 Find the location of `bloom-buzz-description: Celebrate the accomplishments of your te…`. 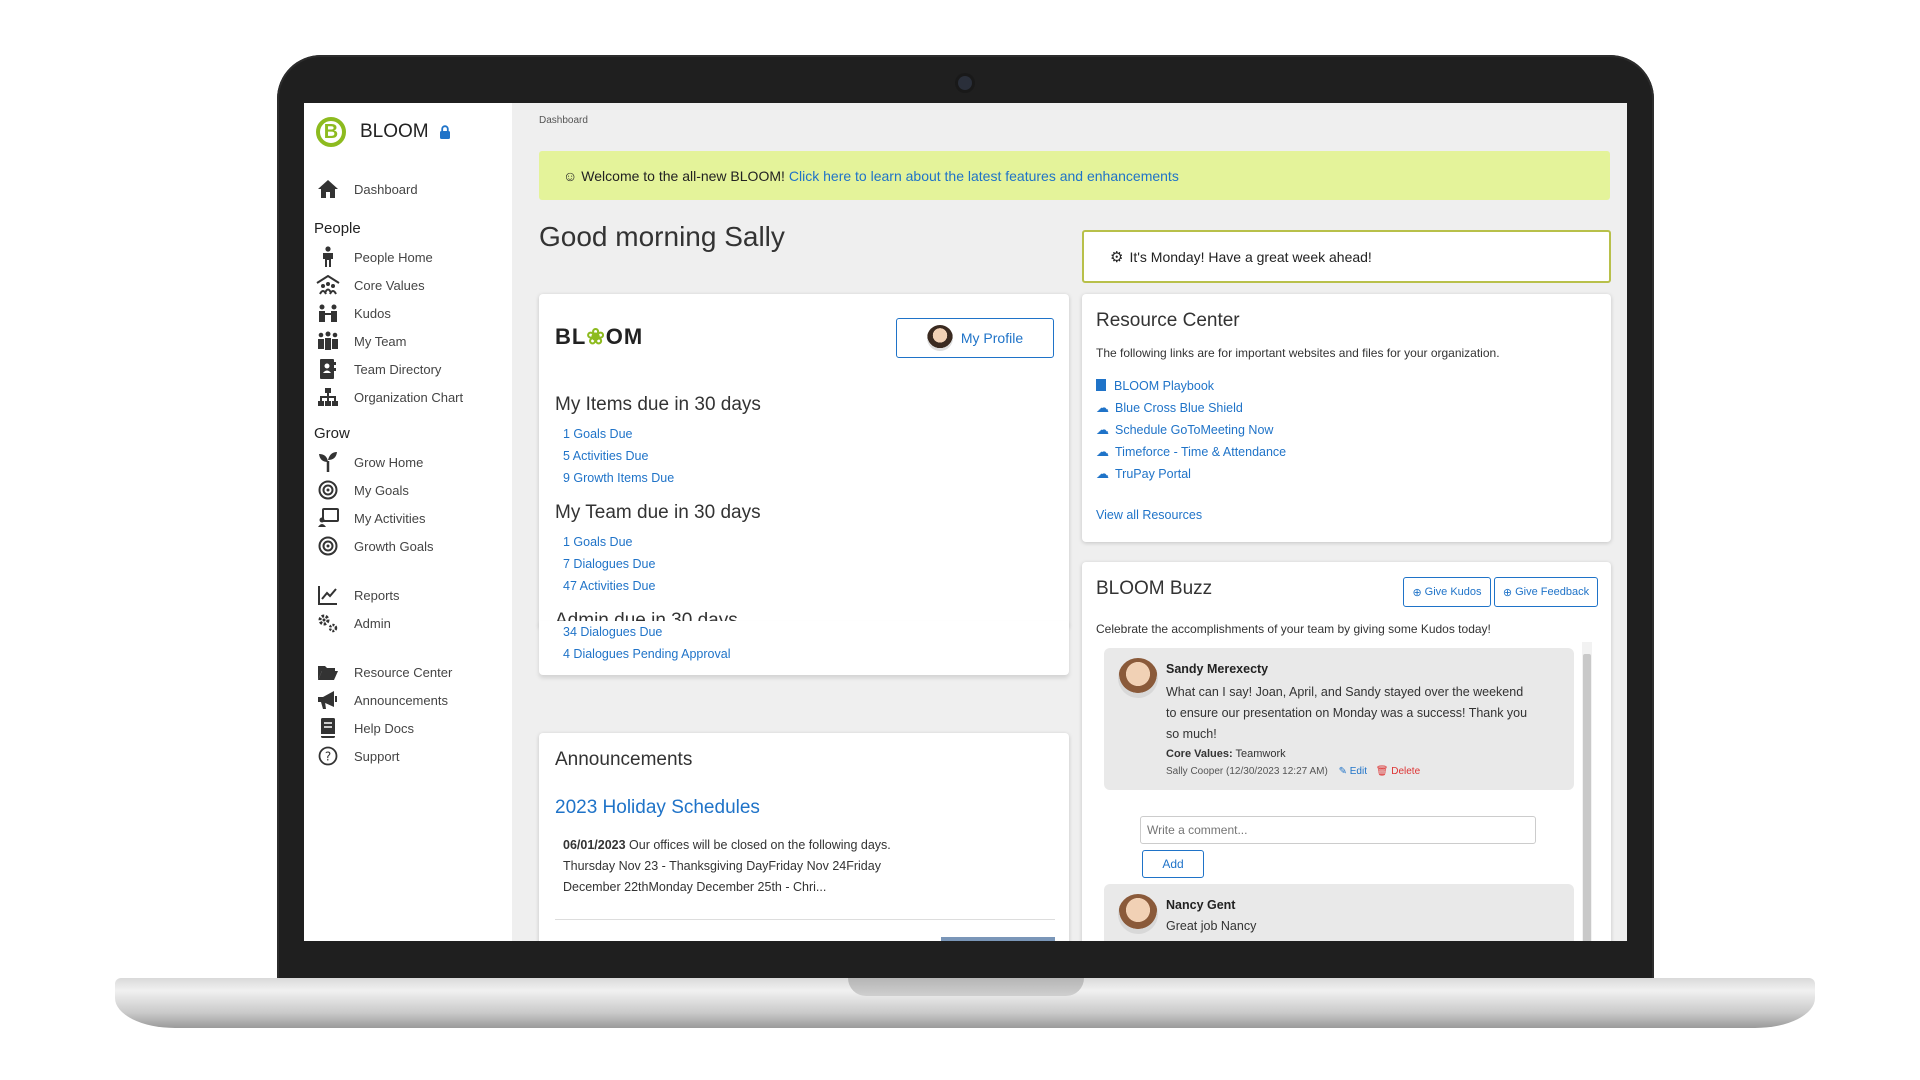

bloom-buzz-description: Celebrate the accomplishments of your te… is located at coordinates (1293, 629).